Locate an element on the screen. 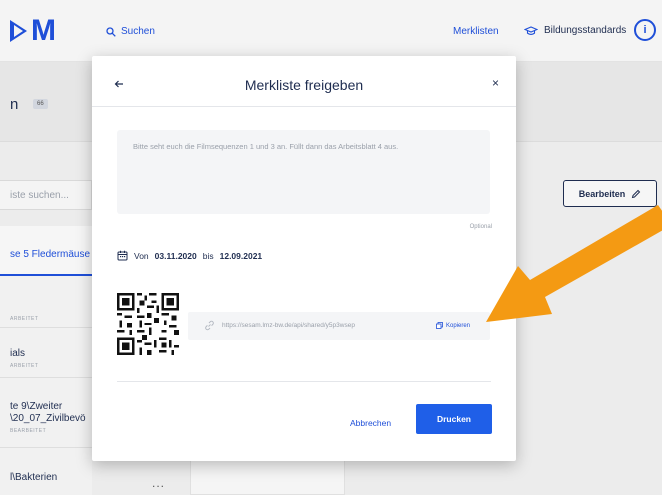 Image resolution: width=662 pixels, height=495 pixels. list-item: te 9\Zweiter \20_07_Zivilbevö BEARBEITET is located at coordinates (46, 413).